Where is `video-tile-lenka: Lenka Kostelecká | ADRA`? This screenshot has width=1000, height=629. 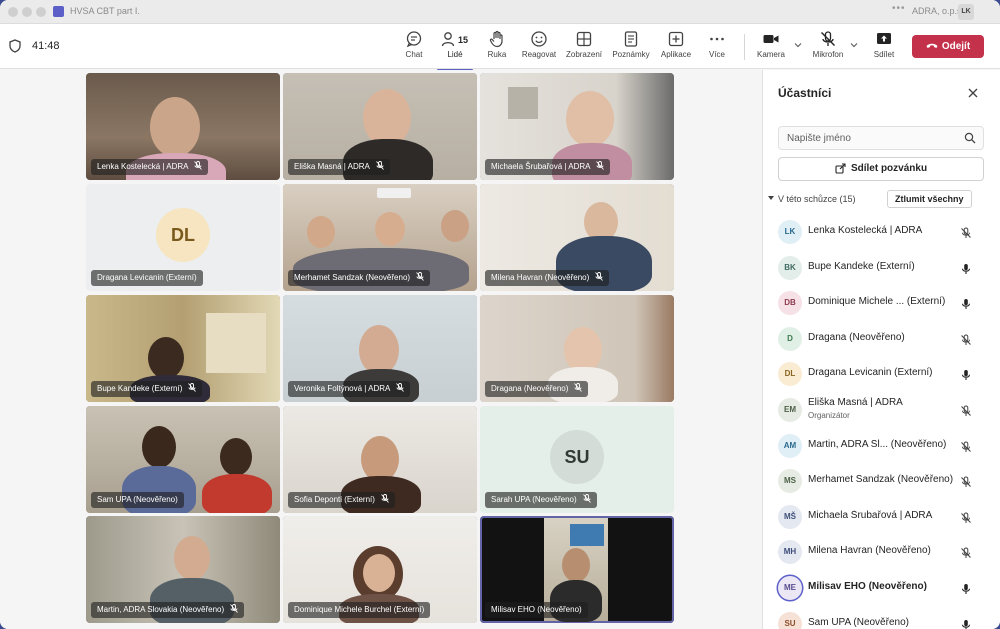 video-tile-lenka: Lenka Kostelecká | ADRA is located at coordinates (183, 126).